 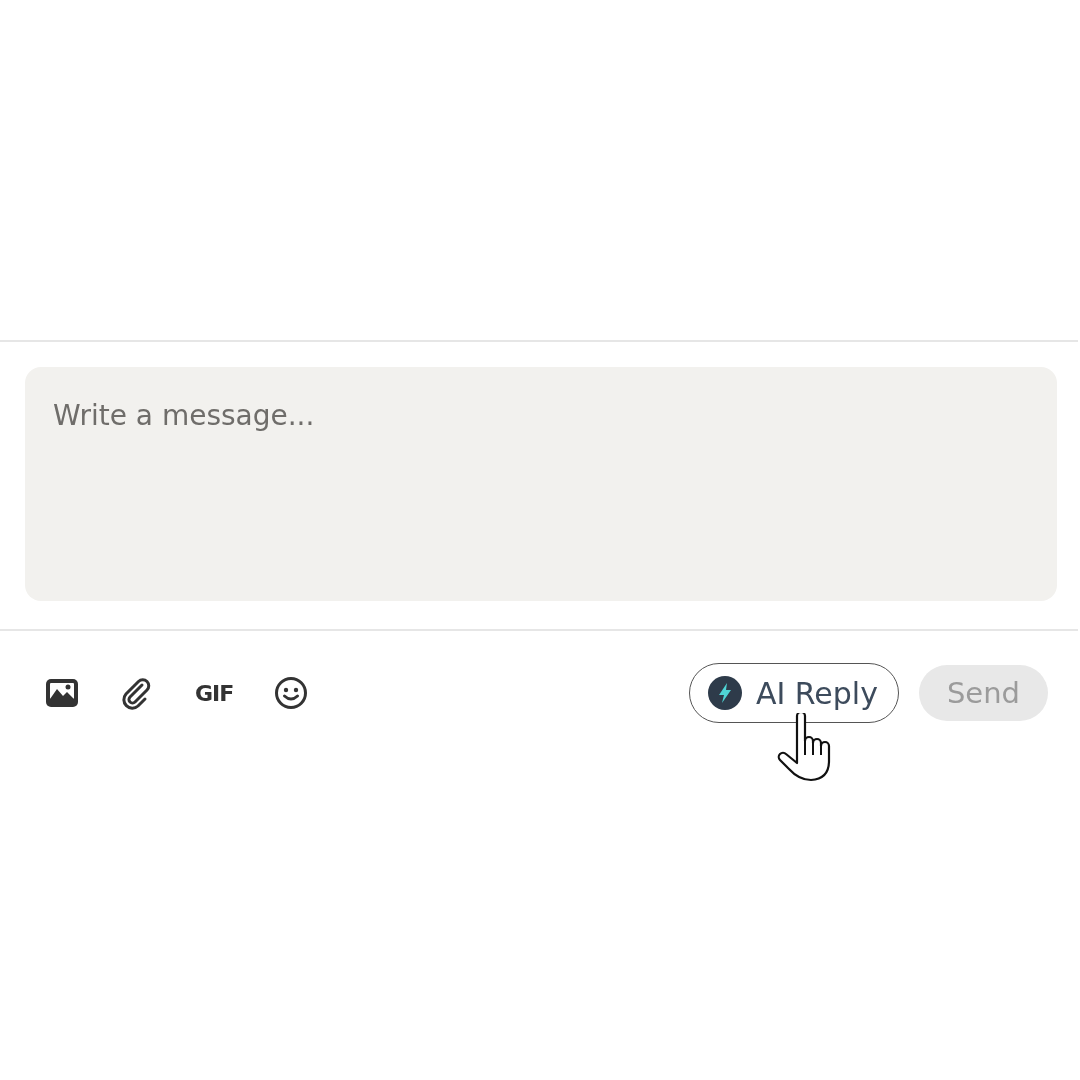 What do you see at coordinates (724, 693) in the screenshot?
I see `lightning-icon` at bounding box center [724, 693].